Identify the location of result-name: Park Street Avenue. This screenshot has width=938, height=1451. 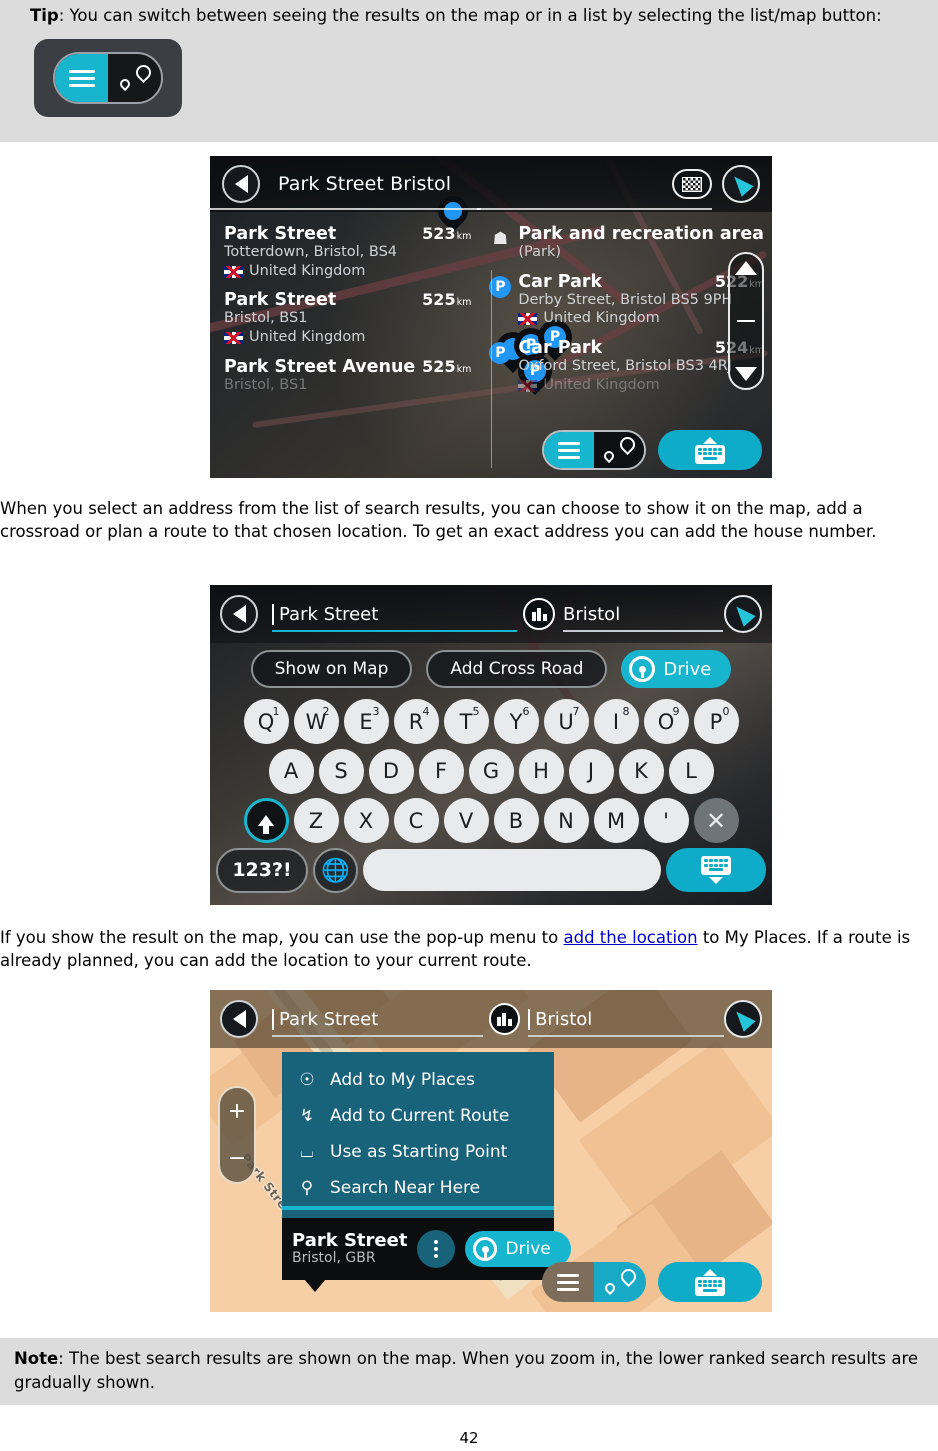
(320, 366).